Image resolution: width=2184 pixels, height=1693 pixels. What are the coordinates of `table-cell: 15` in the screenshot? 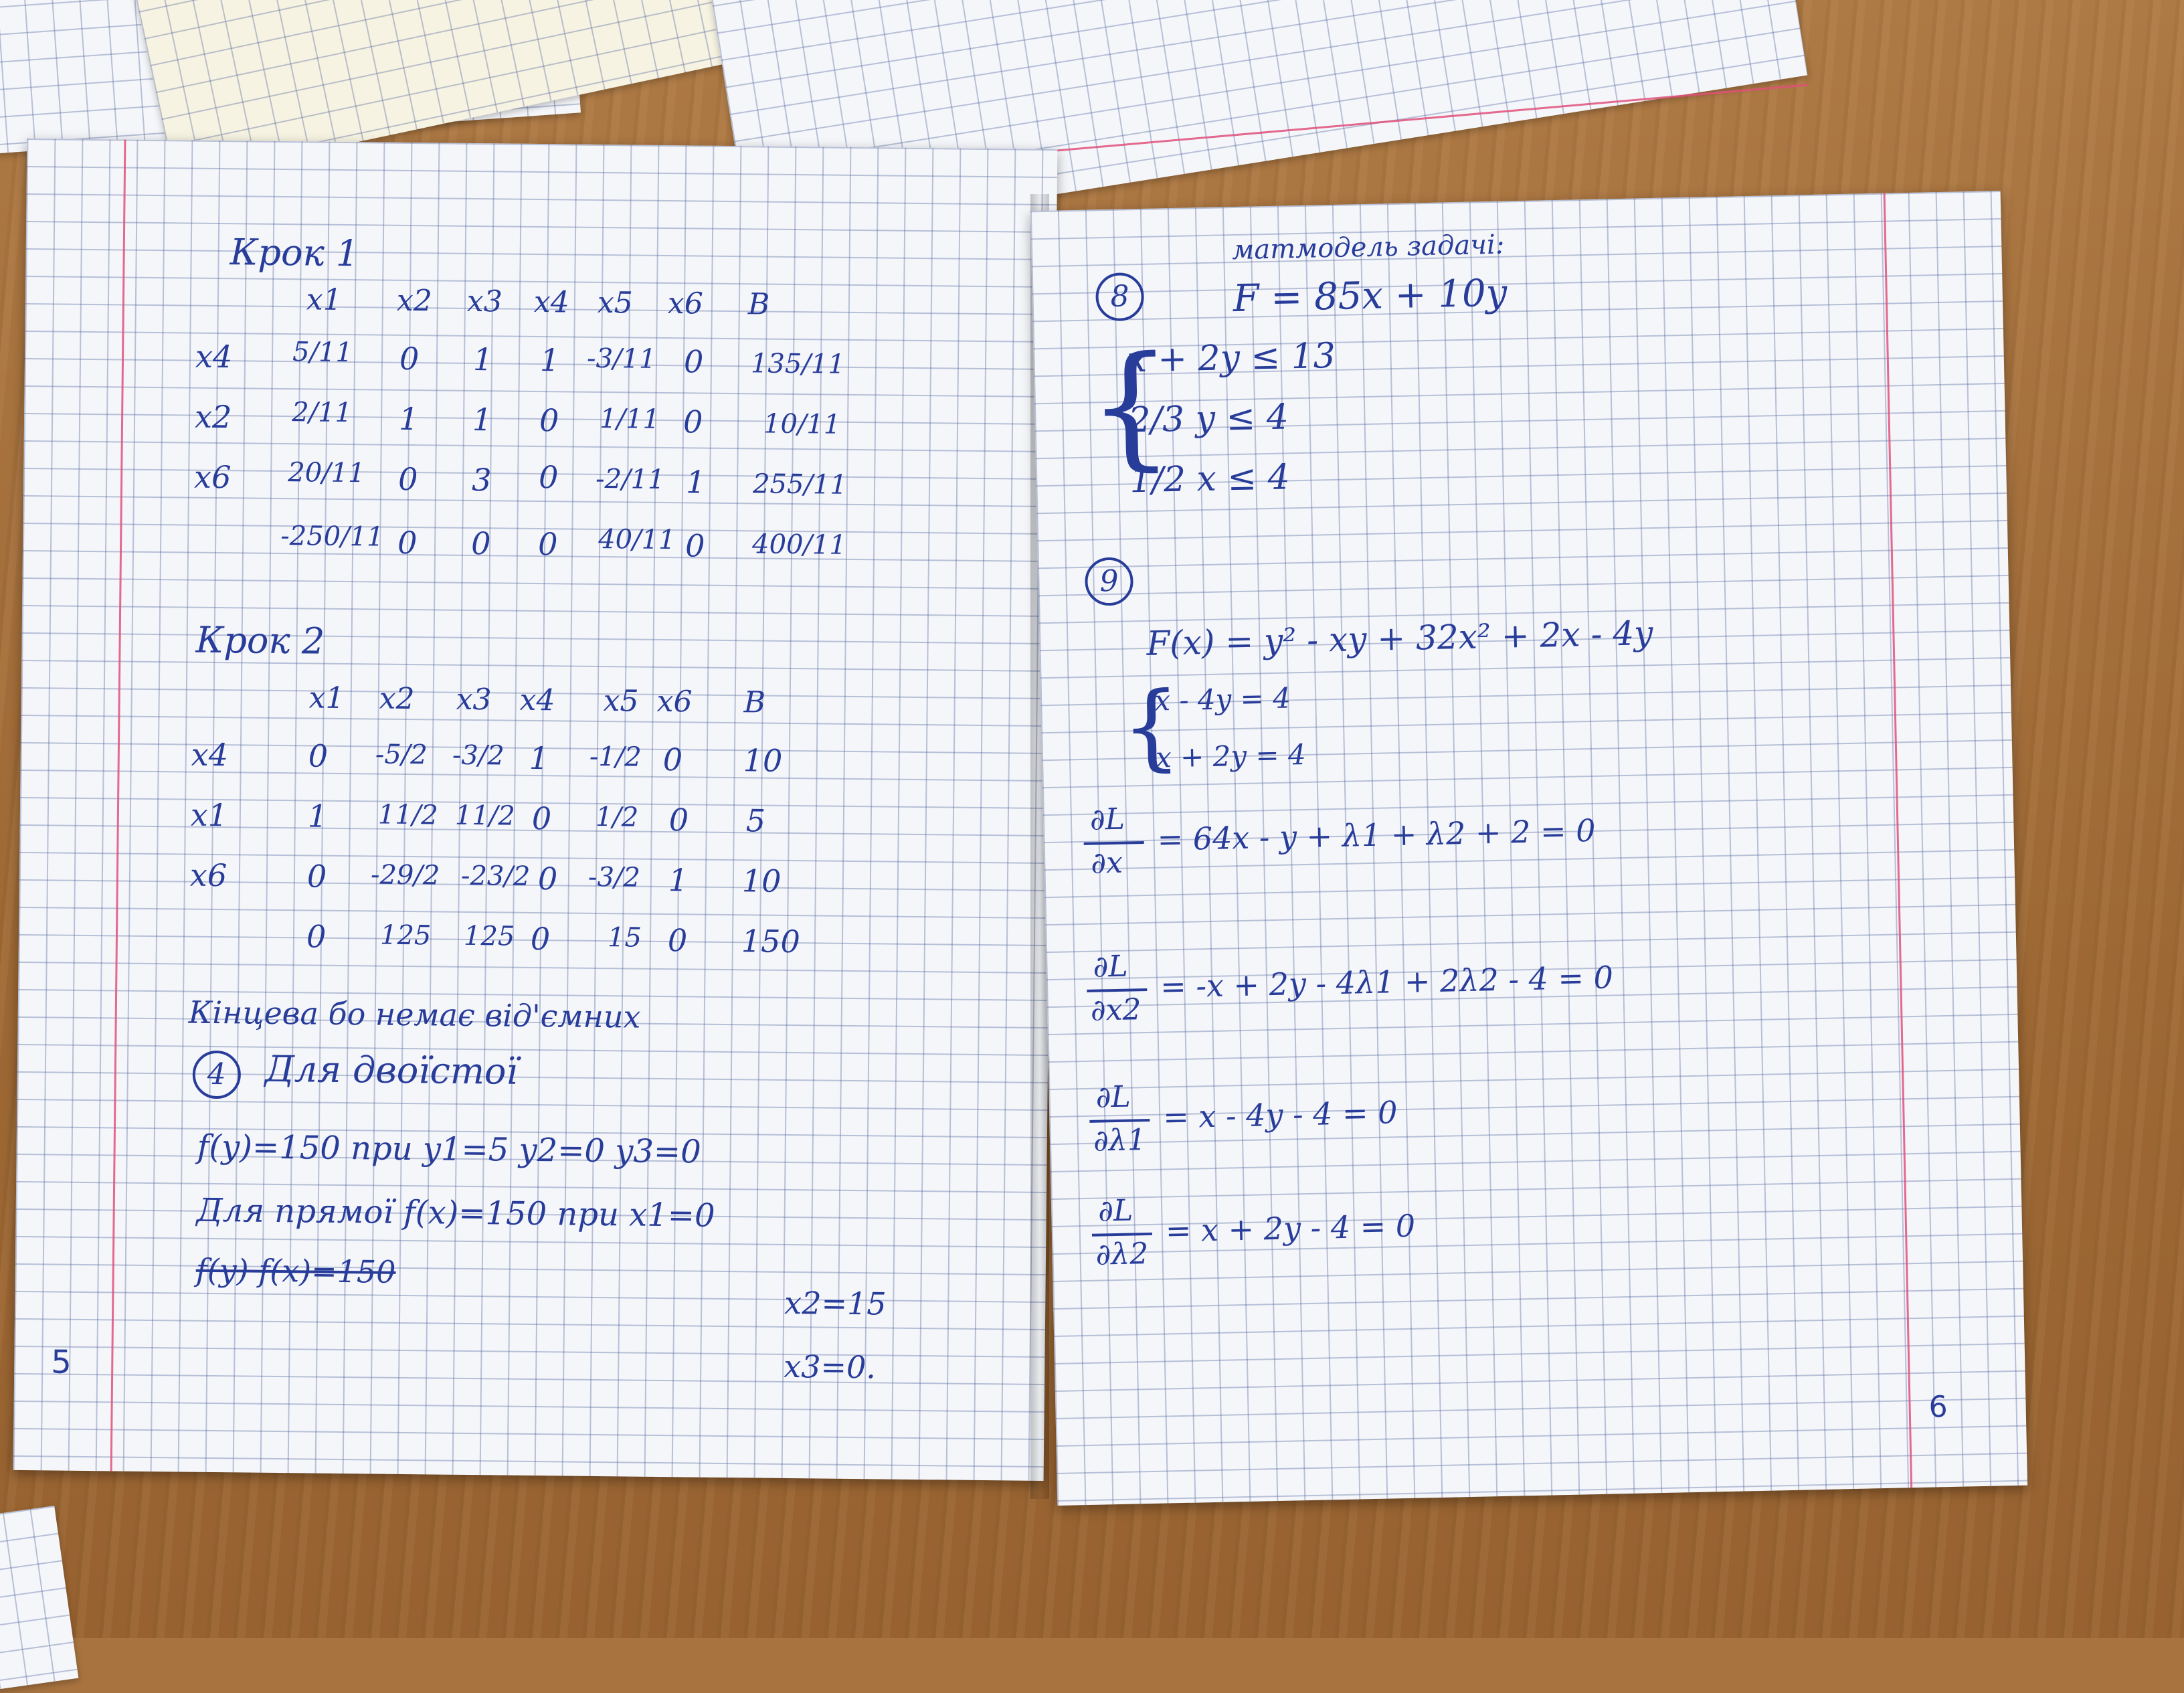 It's located at (624, 938).